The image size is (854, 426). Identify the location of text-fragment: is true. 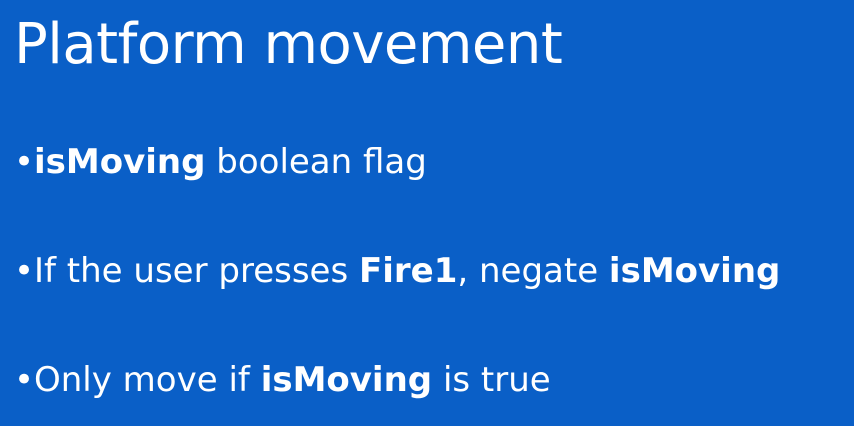
(491, 379).